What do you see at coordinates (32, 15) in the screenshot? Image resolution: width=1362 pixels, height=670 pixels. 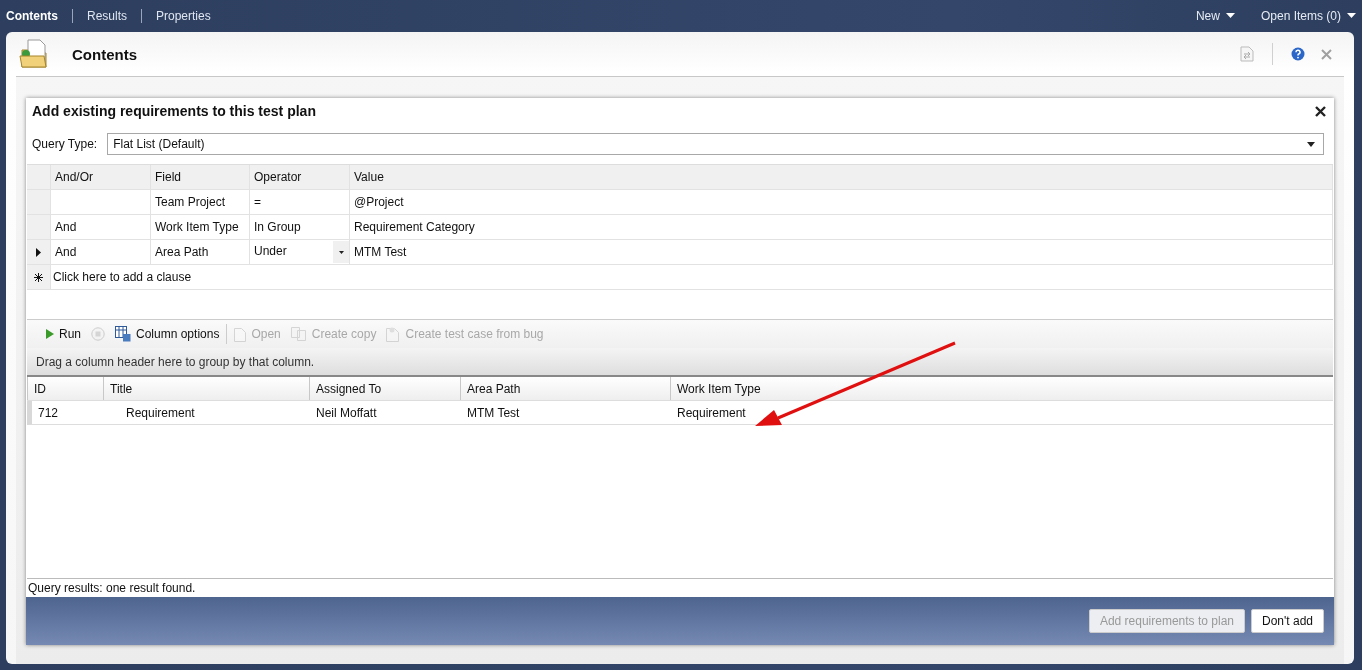 I see `nav-tab: Contents` at bounding box center [32, 15].